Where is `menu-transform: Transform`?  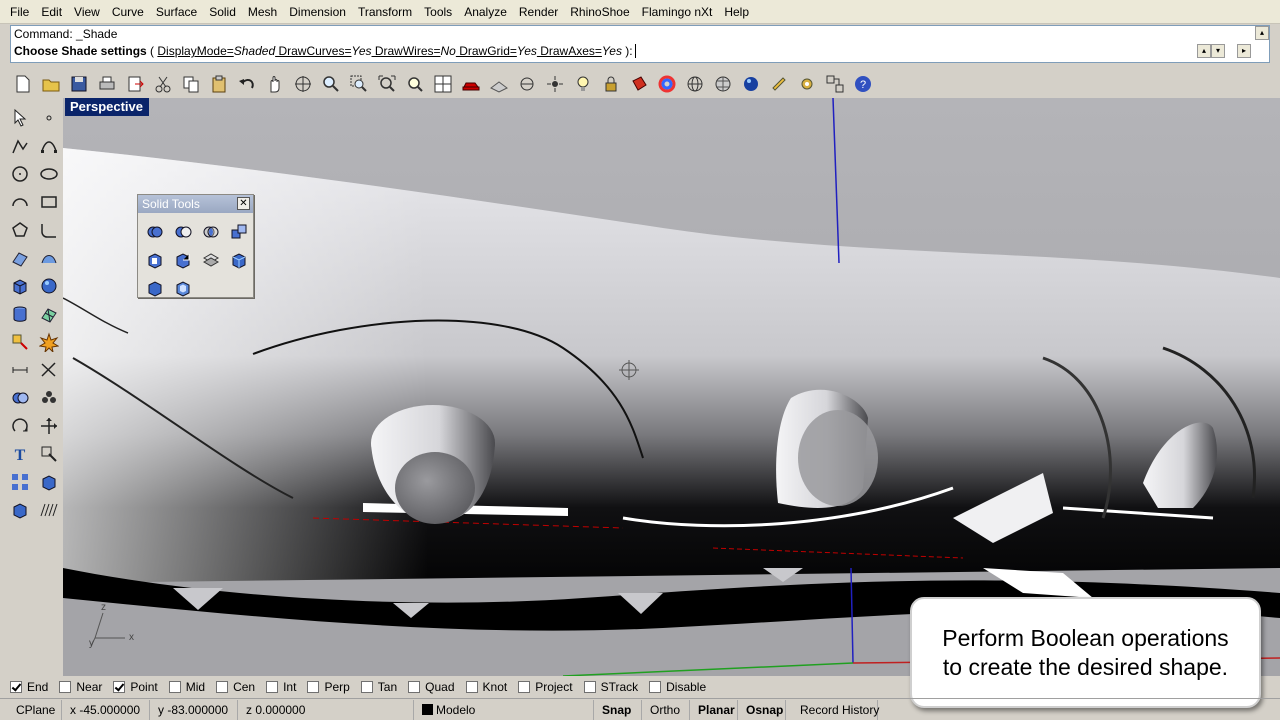
menu-transform: Transform is located at coordinates (385, 12).